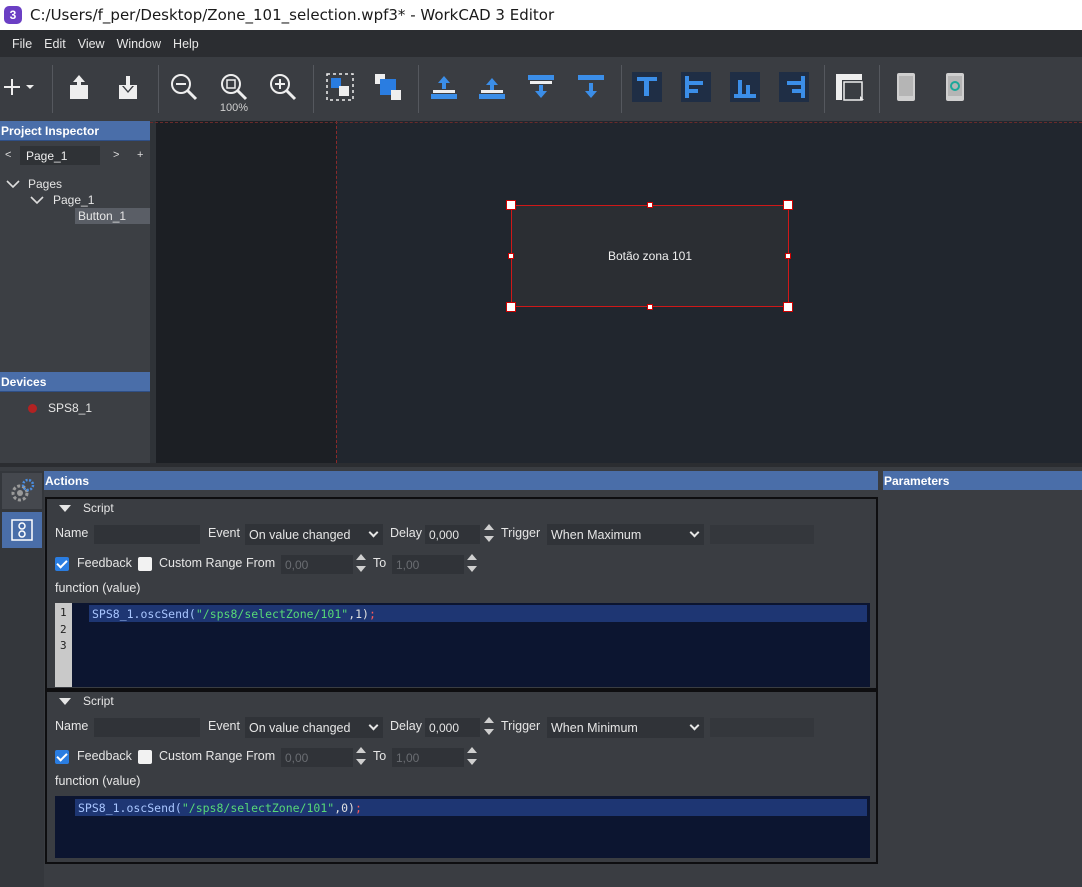  I want to click on menu-help: Help, so click(186, 44).